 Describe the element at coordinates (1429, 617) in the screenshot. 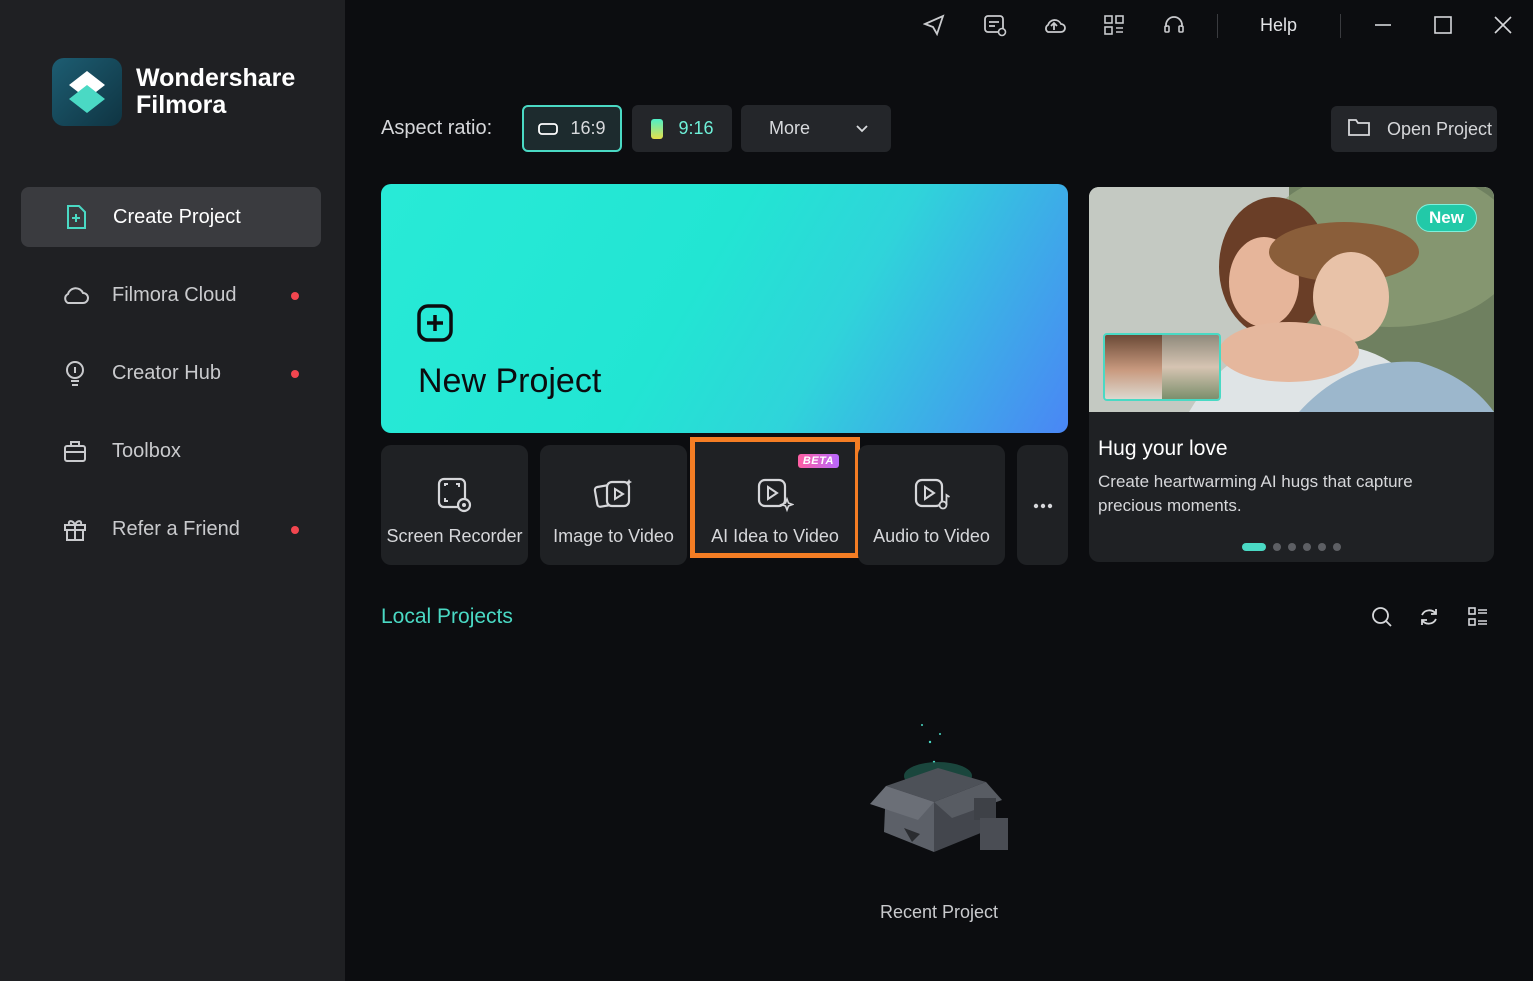

I see `refresh-icon` at that location.